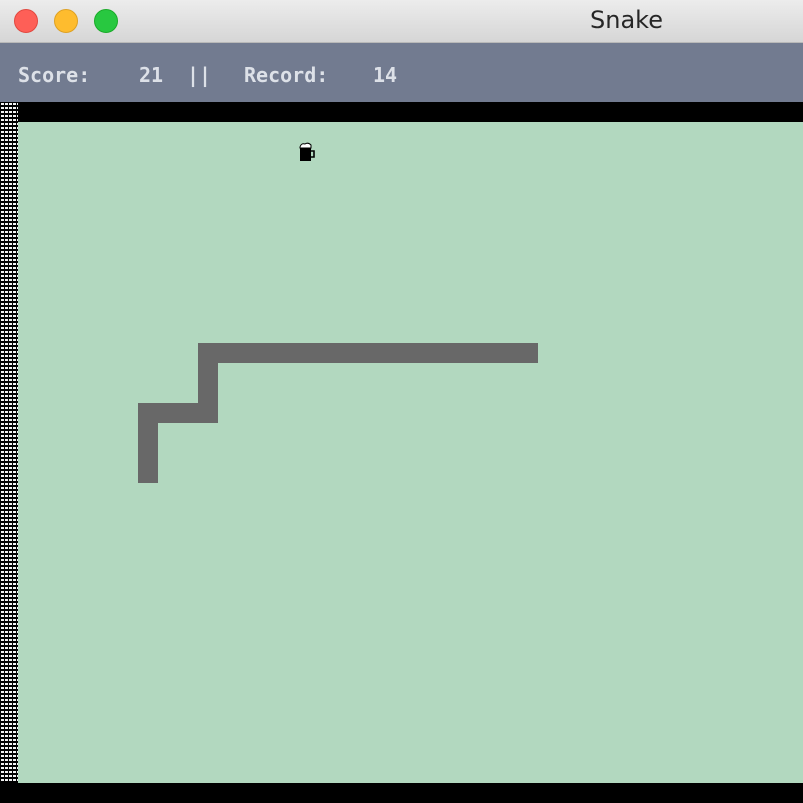 The height and width of the screenshot is (803, 803). What do you see at coordinates (286, 75) in the screenshot?
I see `record-label: Record:` at bounding box center [286, 75].